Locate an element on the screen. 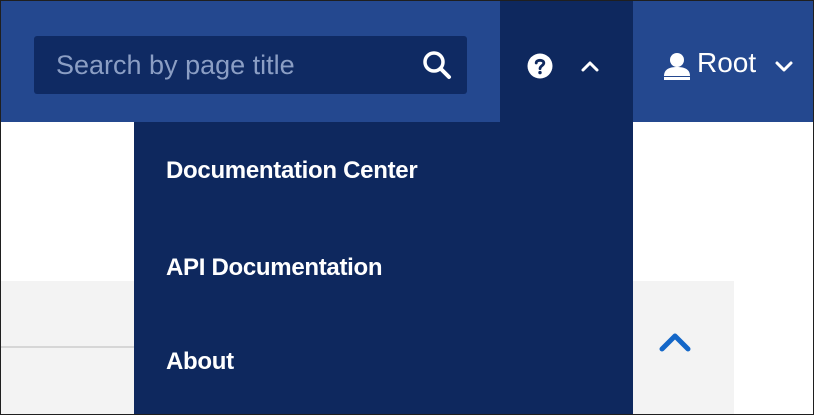 Image resolution: width=814 pixels, height=415 pixels. menu-item-documentation-center: Documentation Center is located at coordinates (383, 172).